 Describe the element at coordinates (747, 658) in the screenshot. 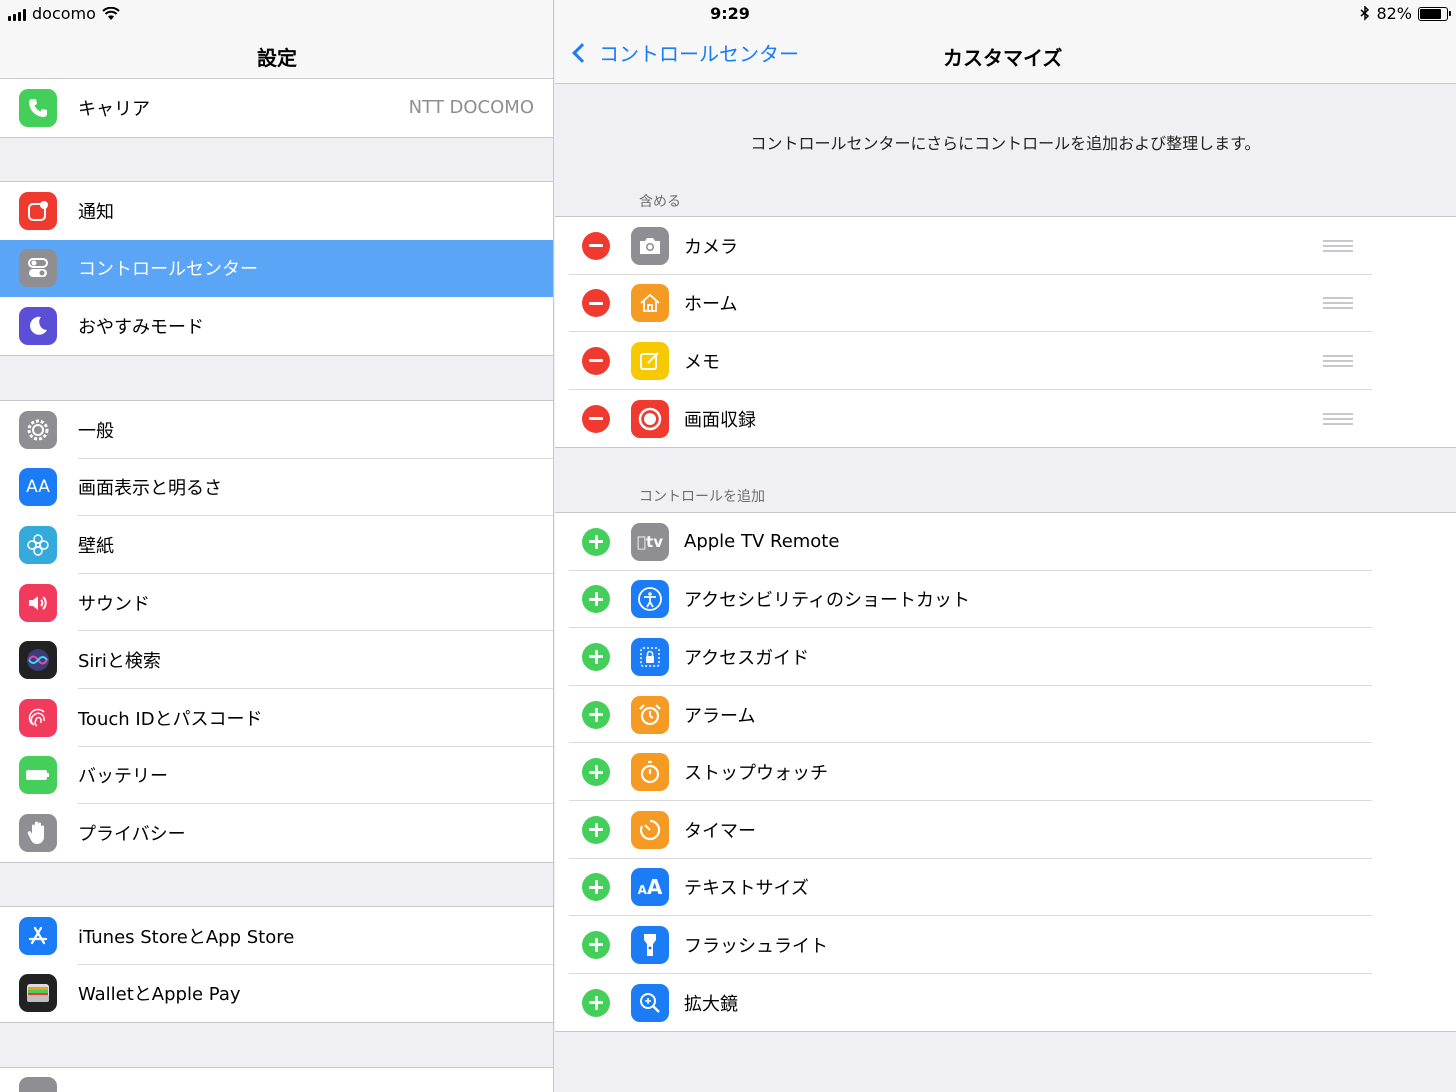

I see `control-label: アクセスガイド` at that location.